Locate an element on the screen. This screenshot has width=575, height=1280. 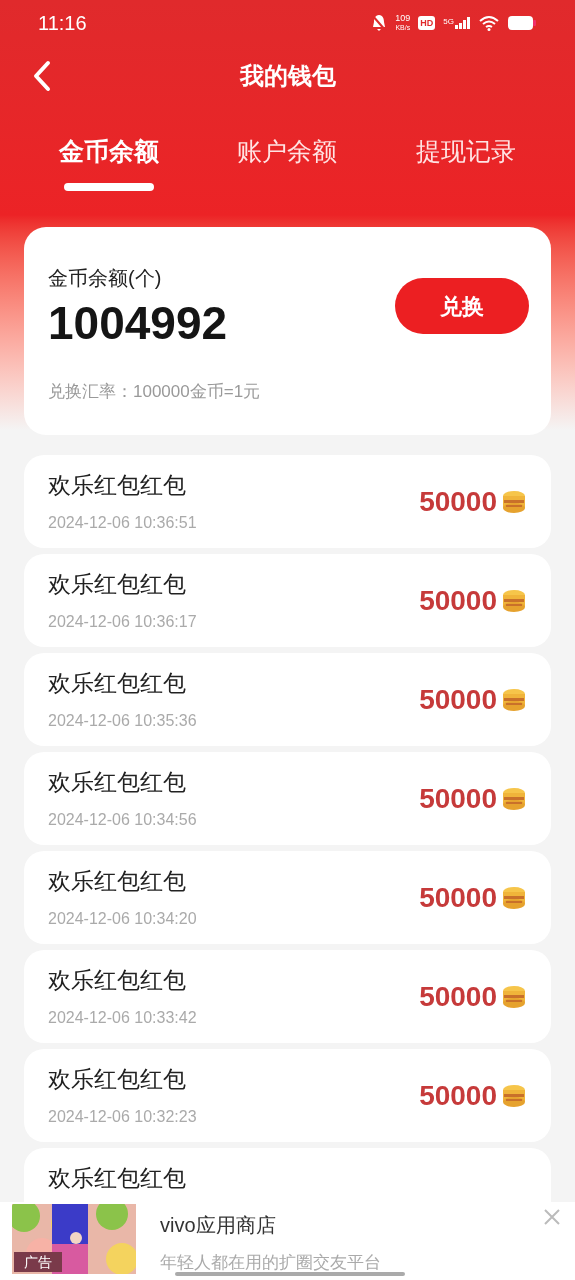
ad-banner: 广告 vivo应用商店 年轻人都在用的扩圈交友平台 is located at coordinates (287, 1241).